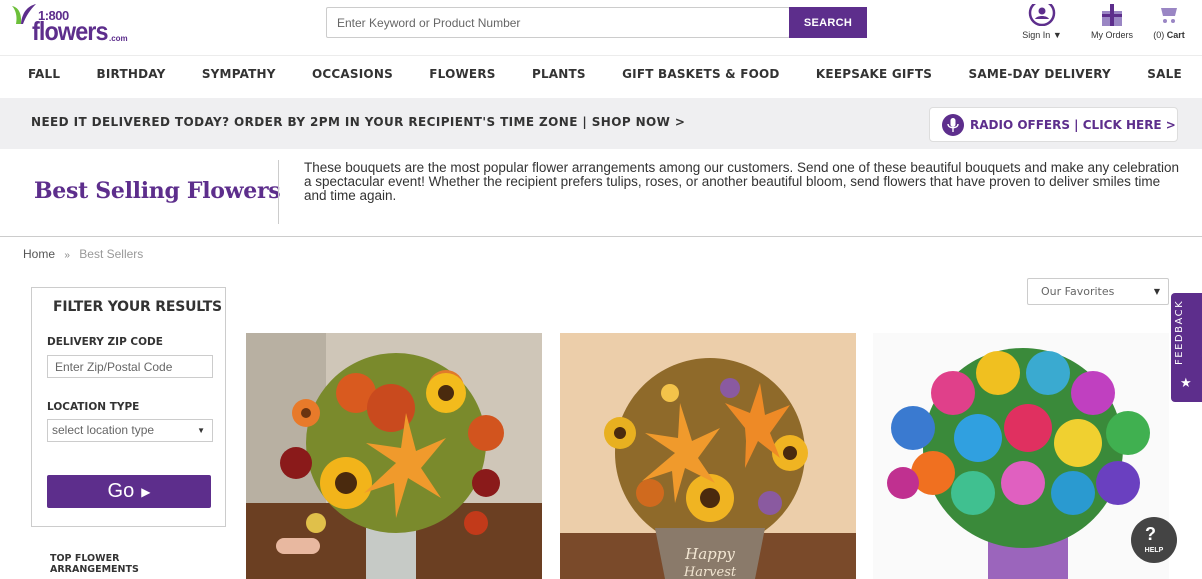 The height and width of the screenshot is (579, 1202). What do you see at coordinates (352, 74) in the screenshot?
I see `nav-item-occasions: OCCASIONS` at bounding box center [352, 74].